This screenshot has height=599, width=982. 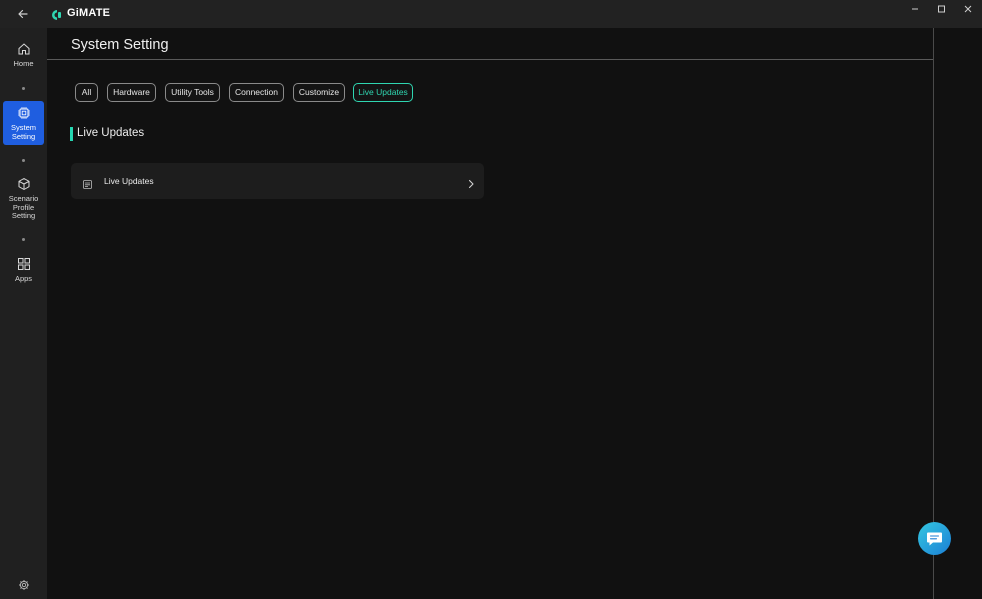 I want to click on card-label: Live Updates, so click(x=129, y=181).